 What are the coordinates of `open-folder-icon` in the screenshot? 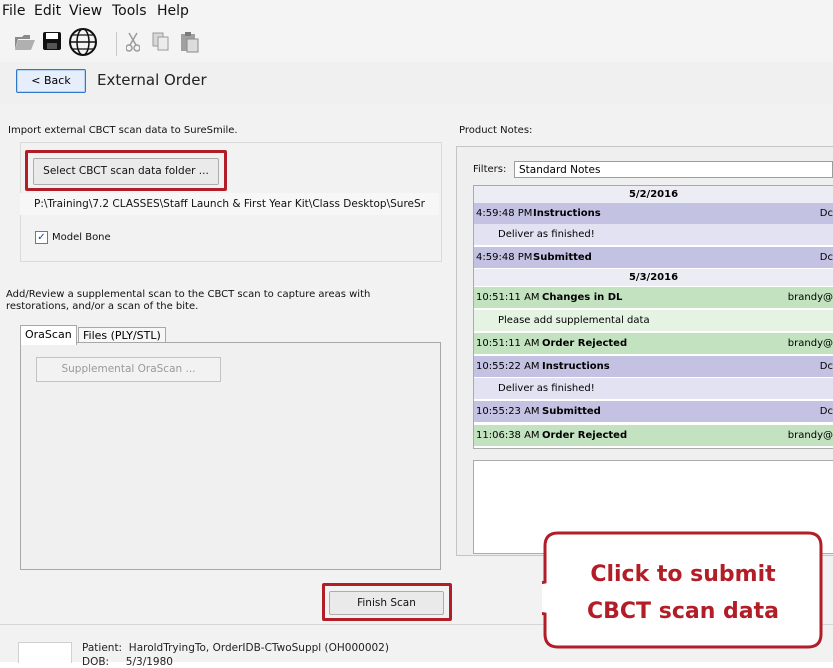 It's located at (25, 42).